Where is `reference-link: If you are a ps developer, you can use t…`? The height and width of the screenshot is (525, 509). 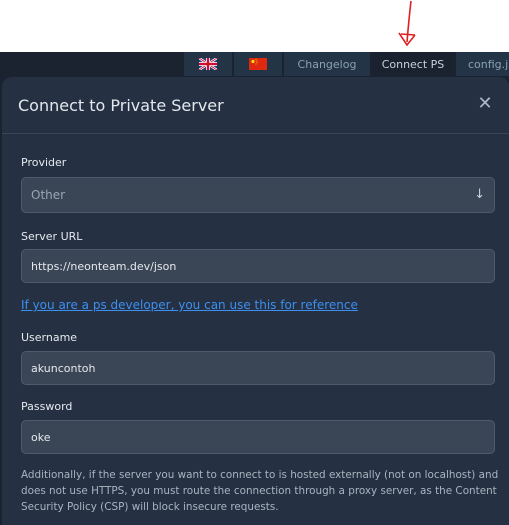
reference-link: If you are a ps developer, you can use t… is located at coordinates (189, 305).